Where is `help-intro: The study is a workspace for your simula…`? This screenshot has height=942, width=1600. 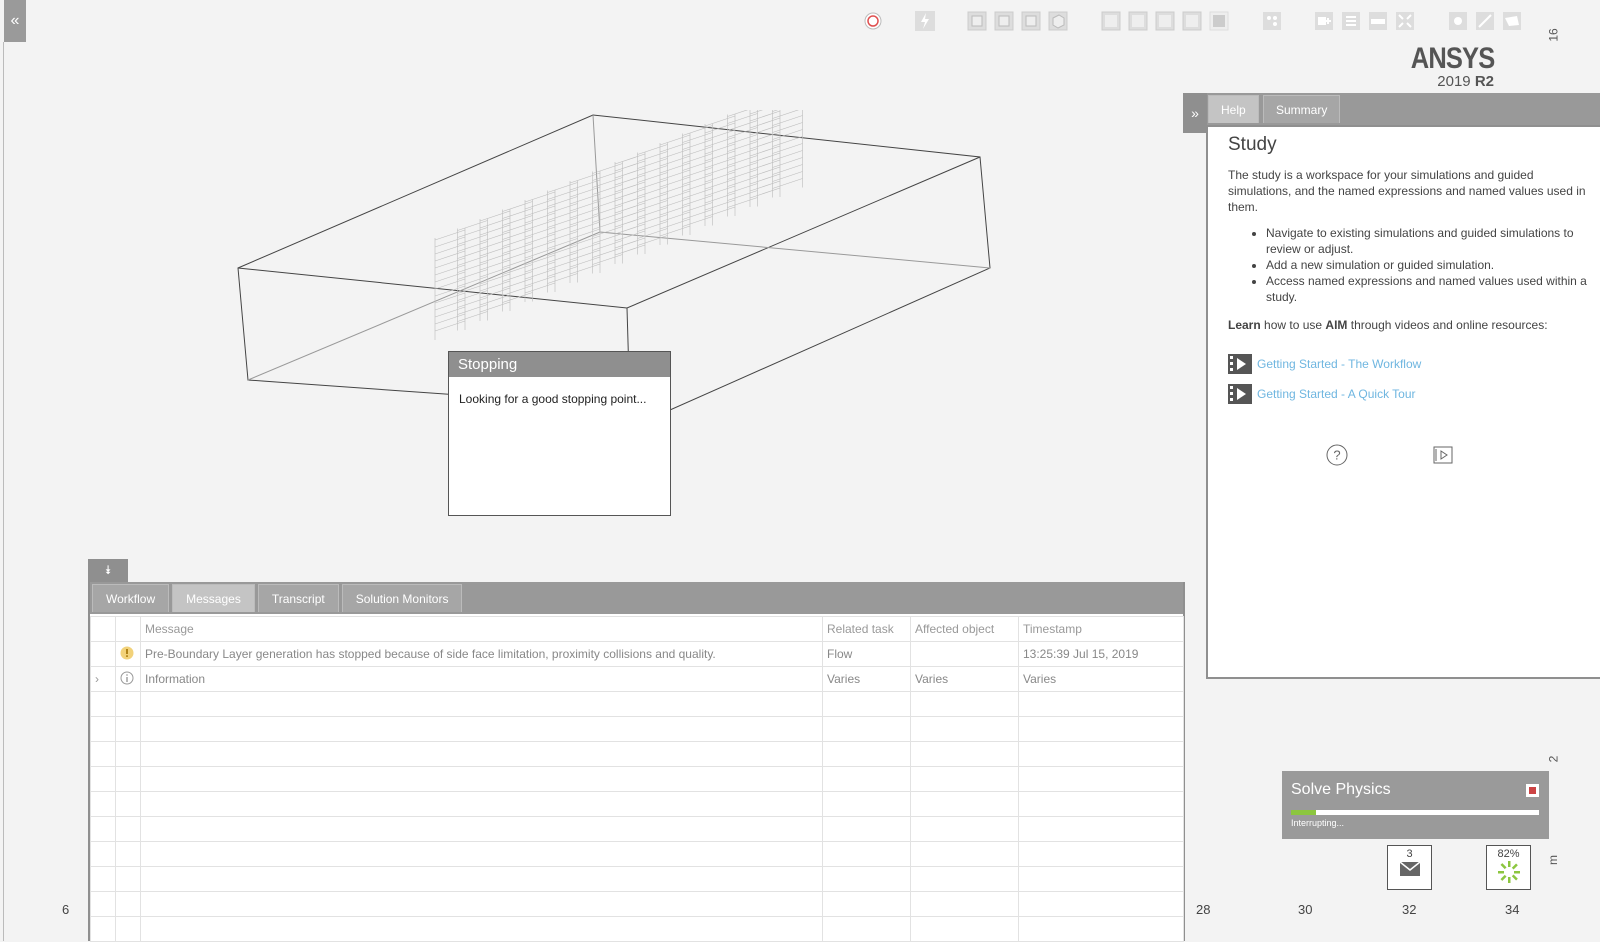 help-intro: The study is a workspace for your simula… is located at coordinates (1407, 191).